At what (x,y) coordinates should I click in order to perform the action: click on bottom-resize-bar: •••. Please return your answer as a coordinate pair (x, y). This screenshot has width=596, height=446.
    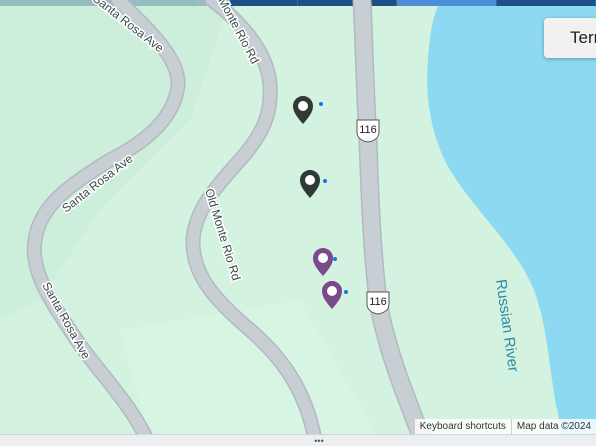
    Looking at the image, I should click on (298, 440).